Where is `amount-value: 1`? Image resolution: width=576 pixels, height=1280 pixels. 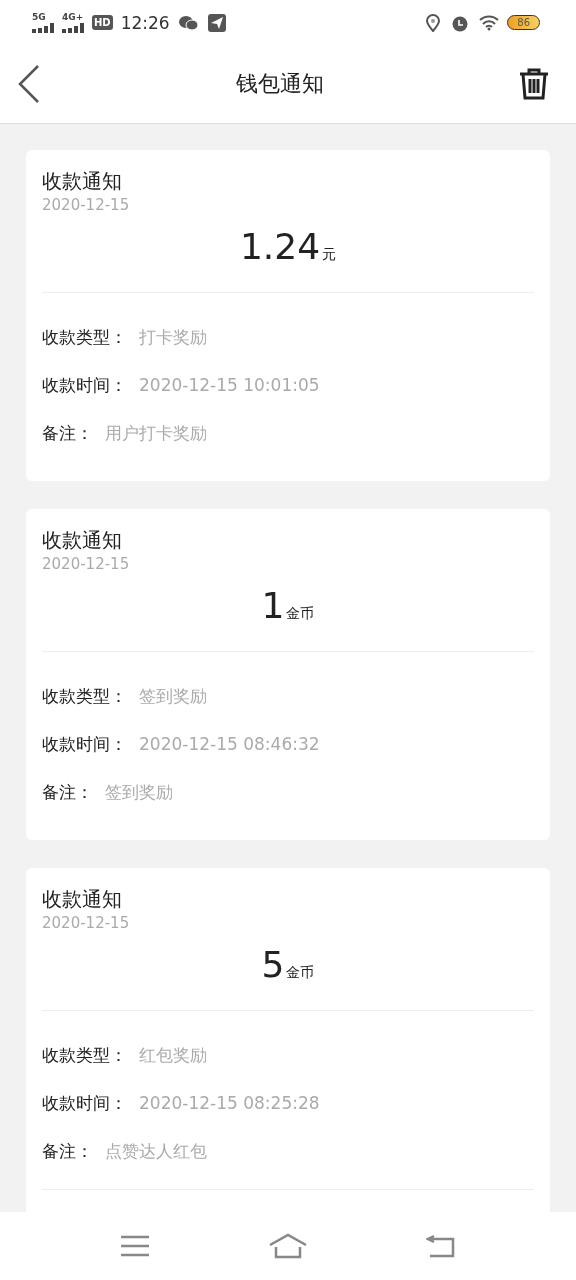 amount-value: 1 is located at coordinates (273, 605).